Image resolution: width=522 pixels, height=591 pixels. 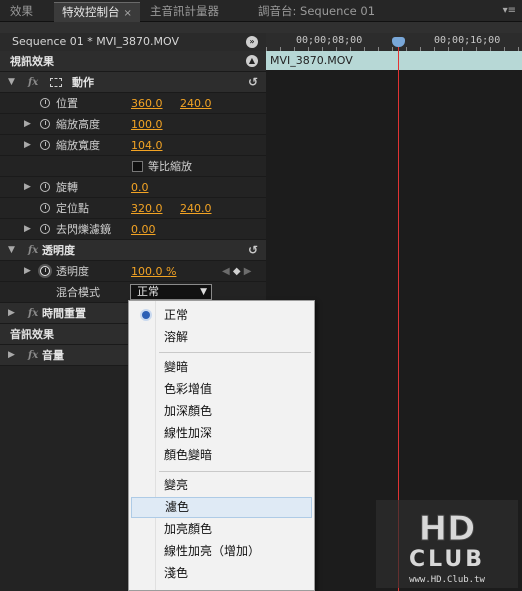 I want to click on position-x-value: 360.0, so click(x=147, y=103).